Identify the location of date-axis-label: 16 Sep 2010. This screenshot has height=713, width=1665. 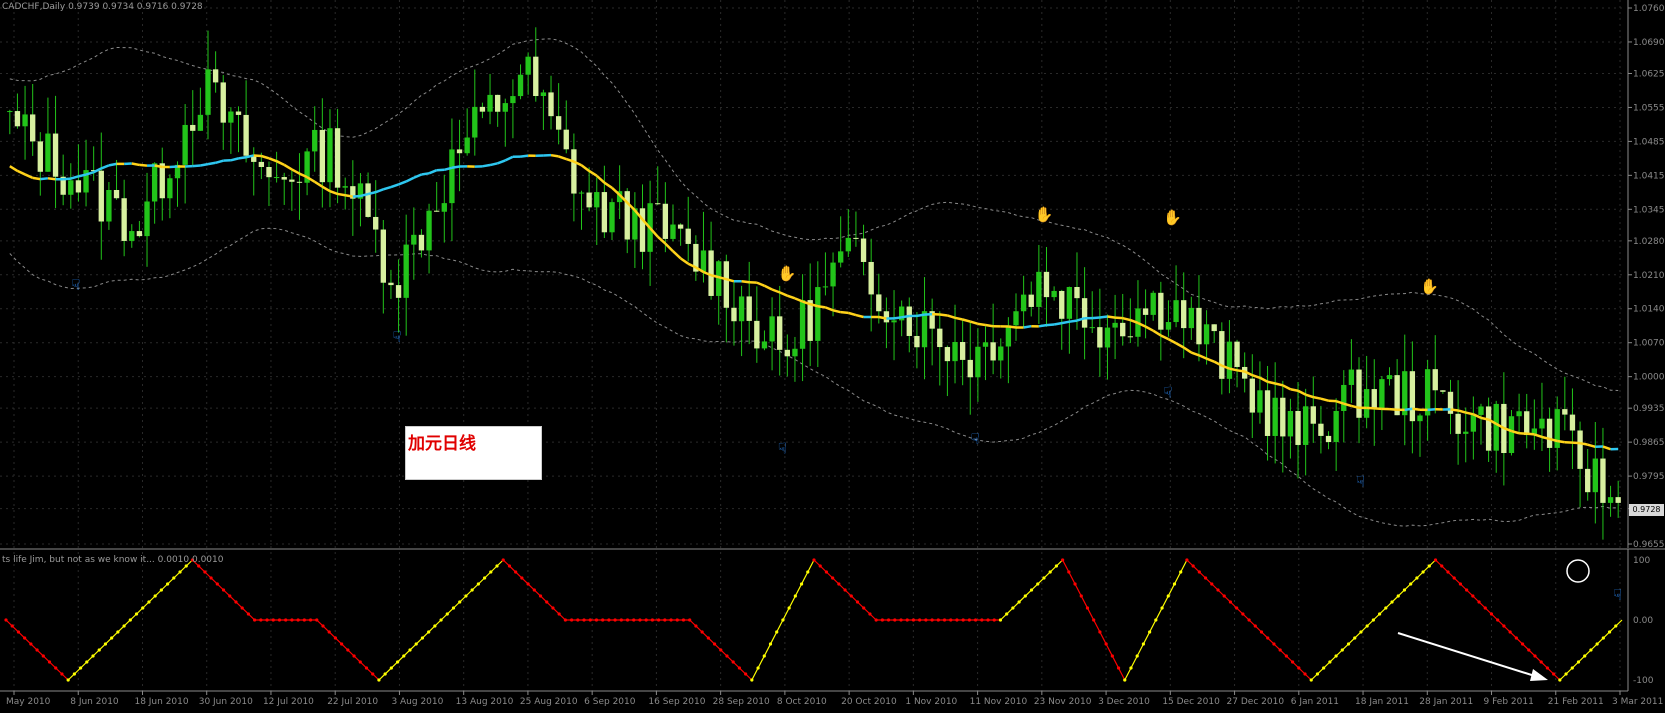
(676, 702).